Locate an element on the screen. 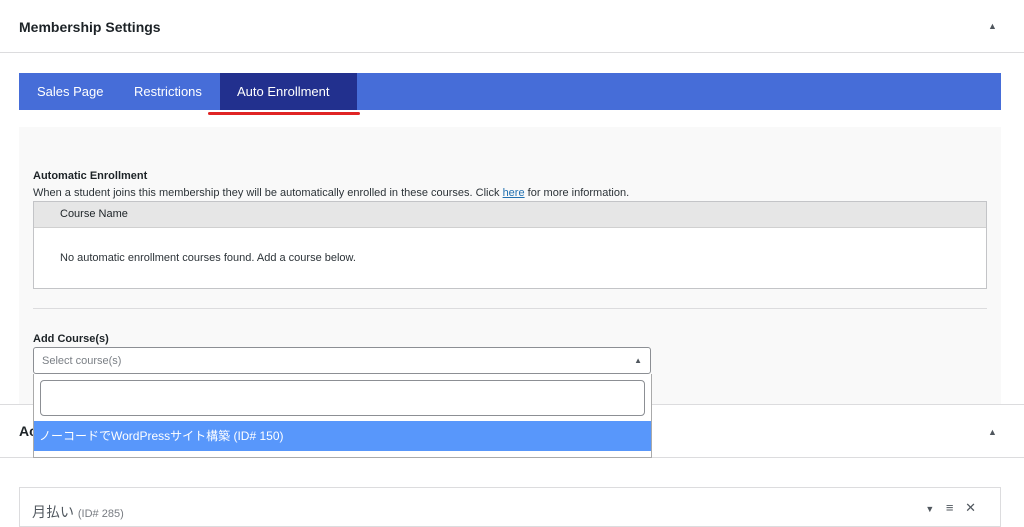 This screenshot has height=527, width=1024. plan-actions: ▼ ≡ ✕ is located at coordinates (946, 508).